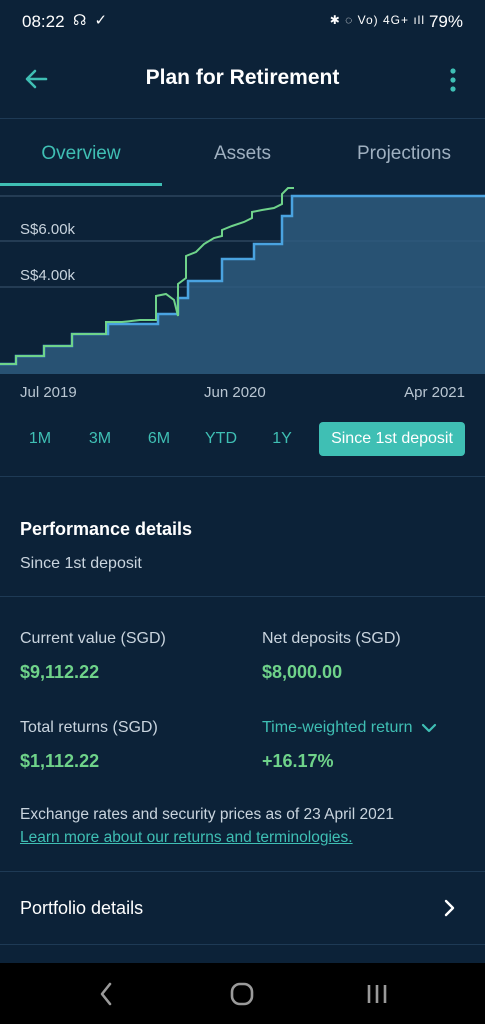 The height and width of the screenshot is (1024, 485). I want to click on section-title: Performance details, so click(106, 529).